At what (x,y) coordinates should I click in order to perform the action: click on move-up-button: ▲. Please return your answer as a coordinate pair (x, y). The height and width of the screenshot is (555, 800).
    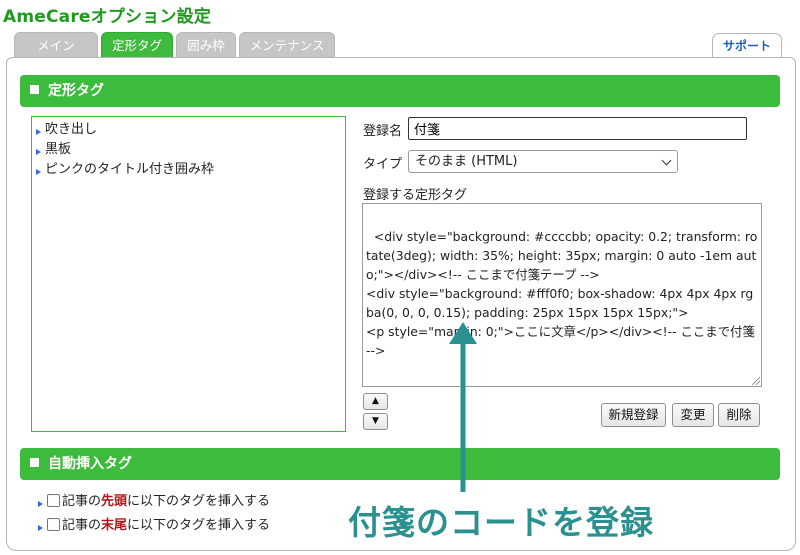
    Looking at the image, I should click on (375, 401).